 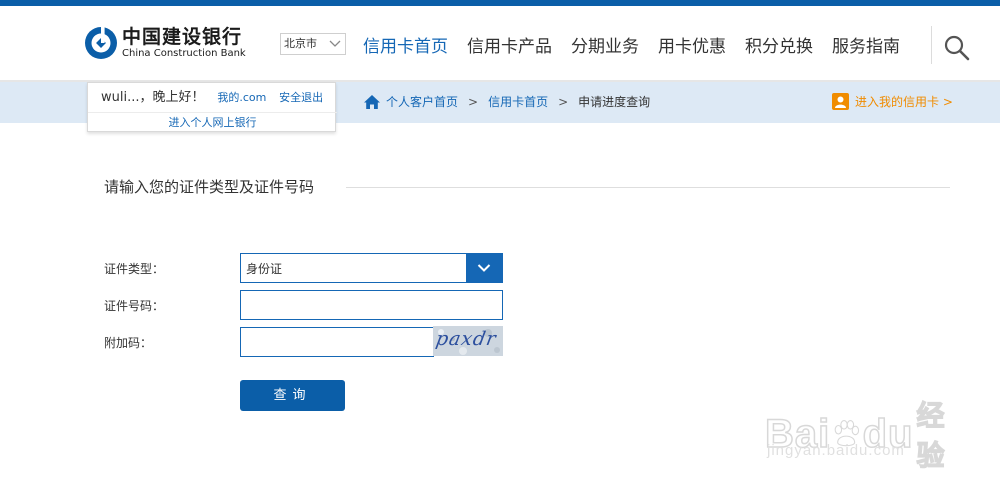 What do you see at coordinates (930, 435) in the screenshot?
I see `watermark-jingyan: 经验` at bounding box center [930, 435].